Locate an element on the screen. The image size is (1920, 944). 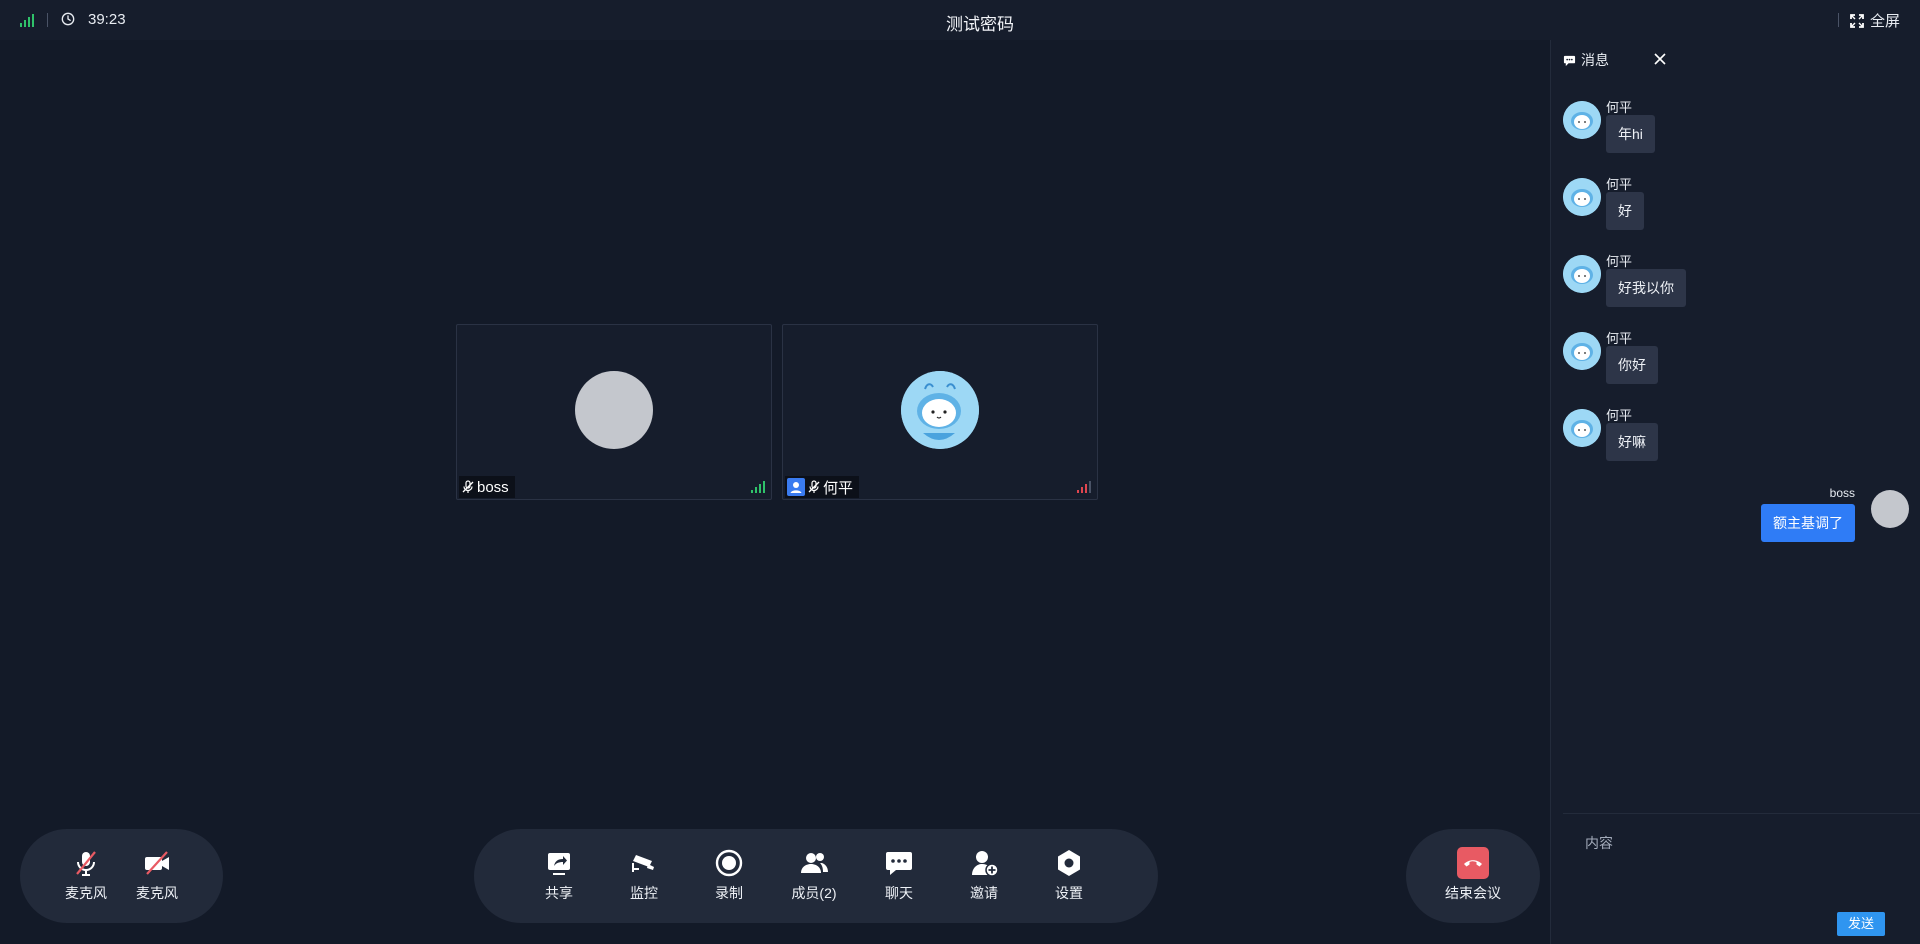
message-bubble: 你好 is located at coordinates (1632, 365).